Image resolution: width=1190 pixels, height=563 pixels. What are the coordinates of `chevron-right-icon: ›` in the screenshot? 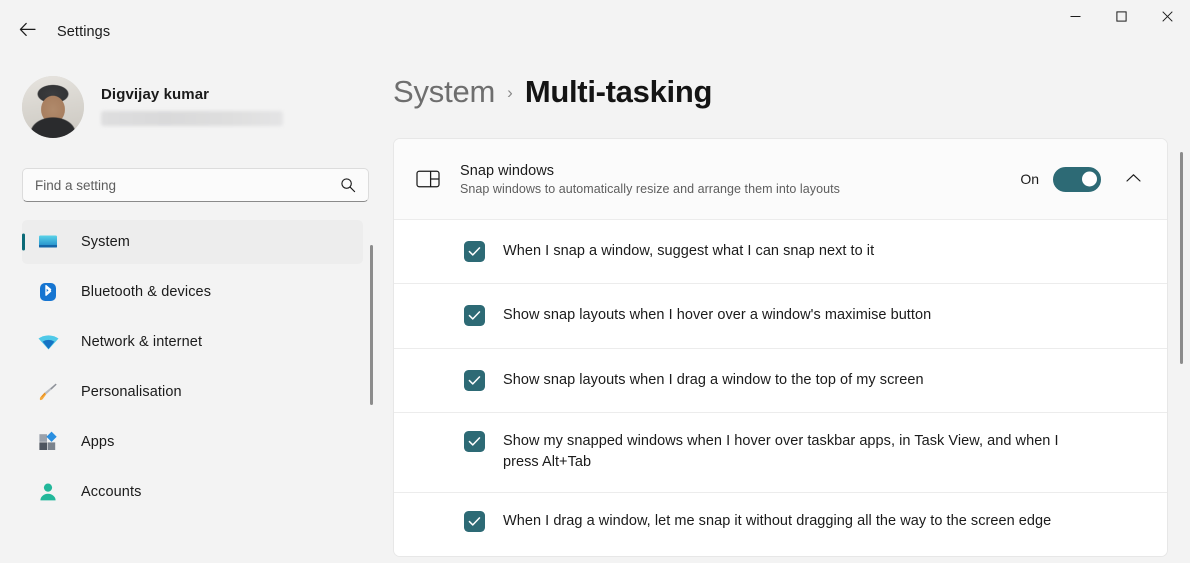 It's located at (510, 92).